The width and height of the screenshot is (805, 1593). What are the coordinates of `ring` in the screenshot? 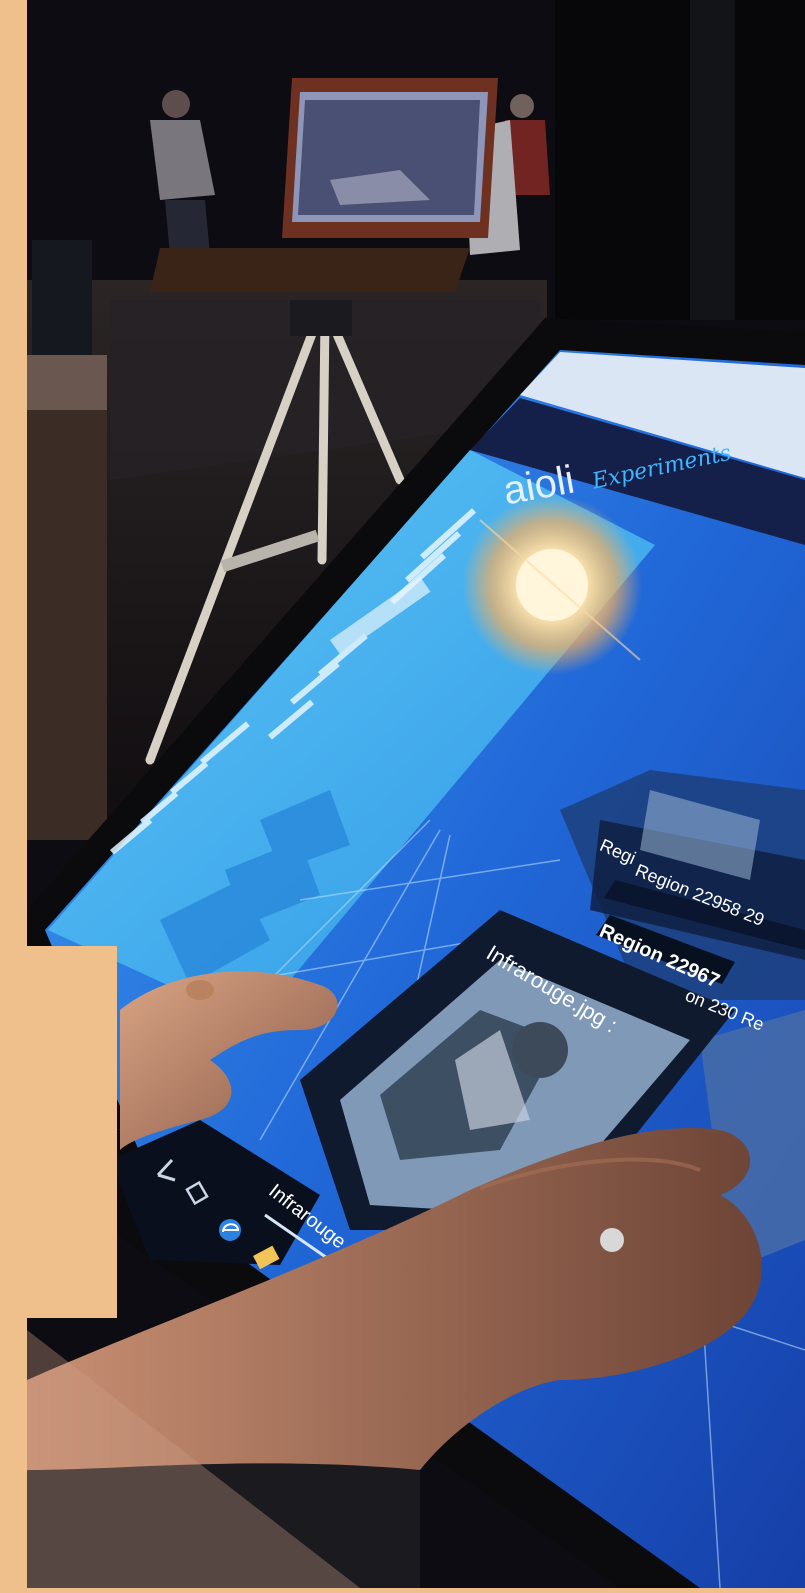 It's located at (612, 1240).